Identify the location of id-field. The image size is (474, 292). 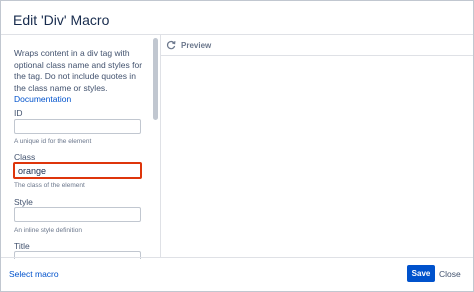
(77, 126).